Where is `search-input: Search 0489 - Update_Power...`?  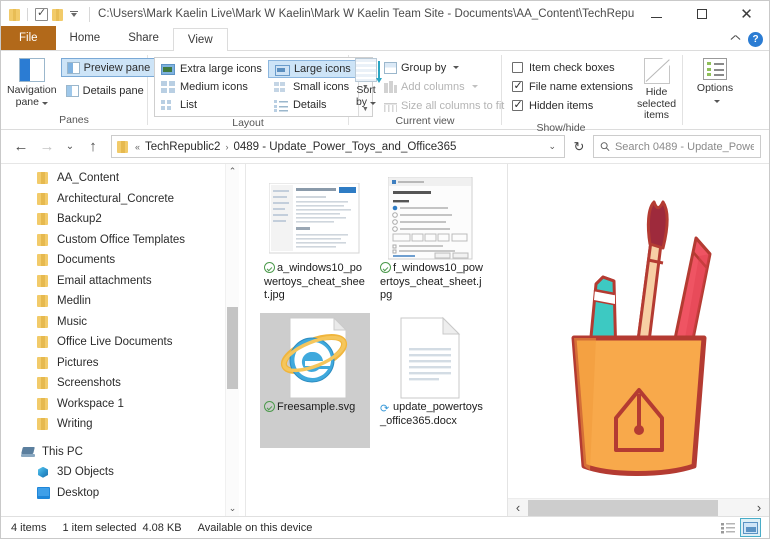 search-input: Search 0489 - Update_Power... is located at coordinates (684, 147).